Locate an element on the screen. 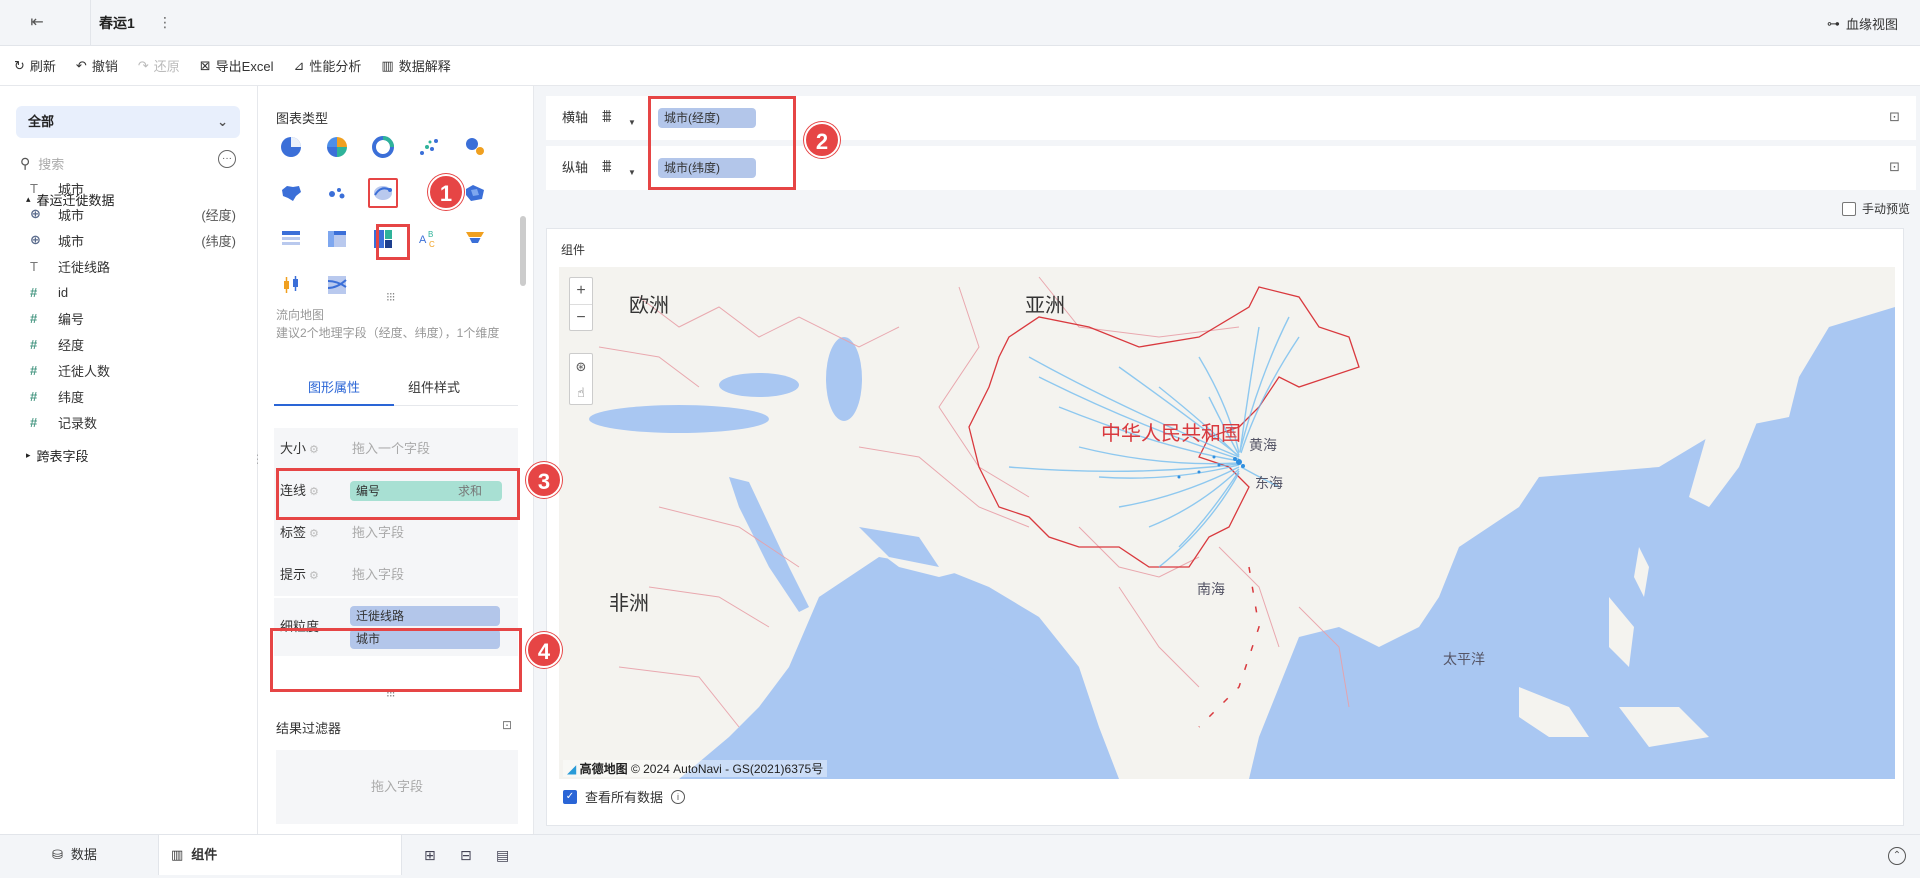  size-prop-row: 大小 ⚙ 拖入一个字段 is located at coordinates (396, 449).